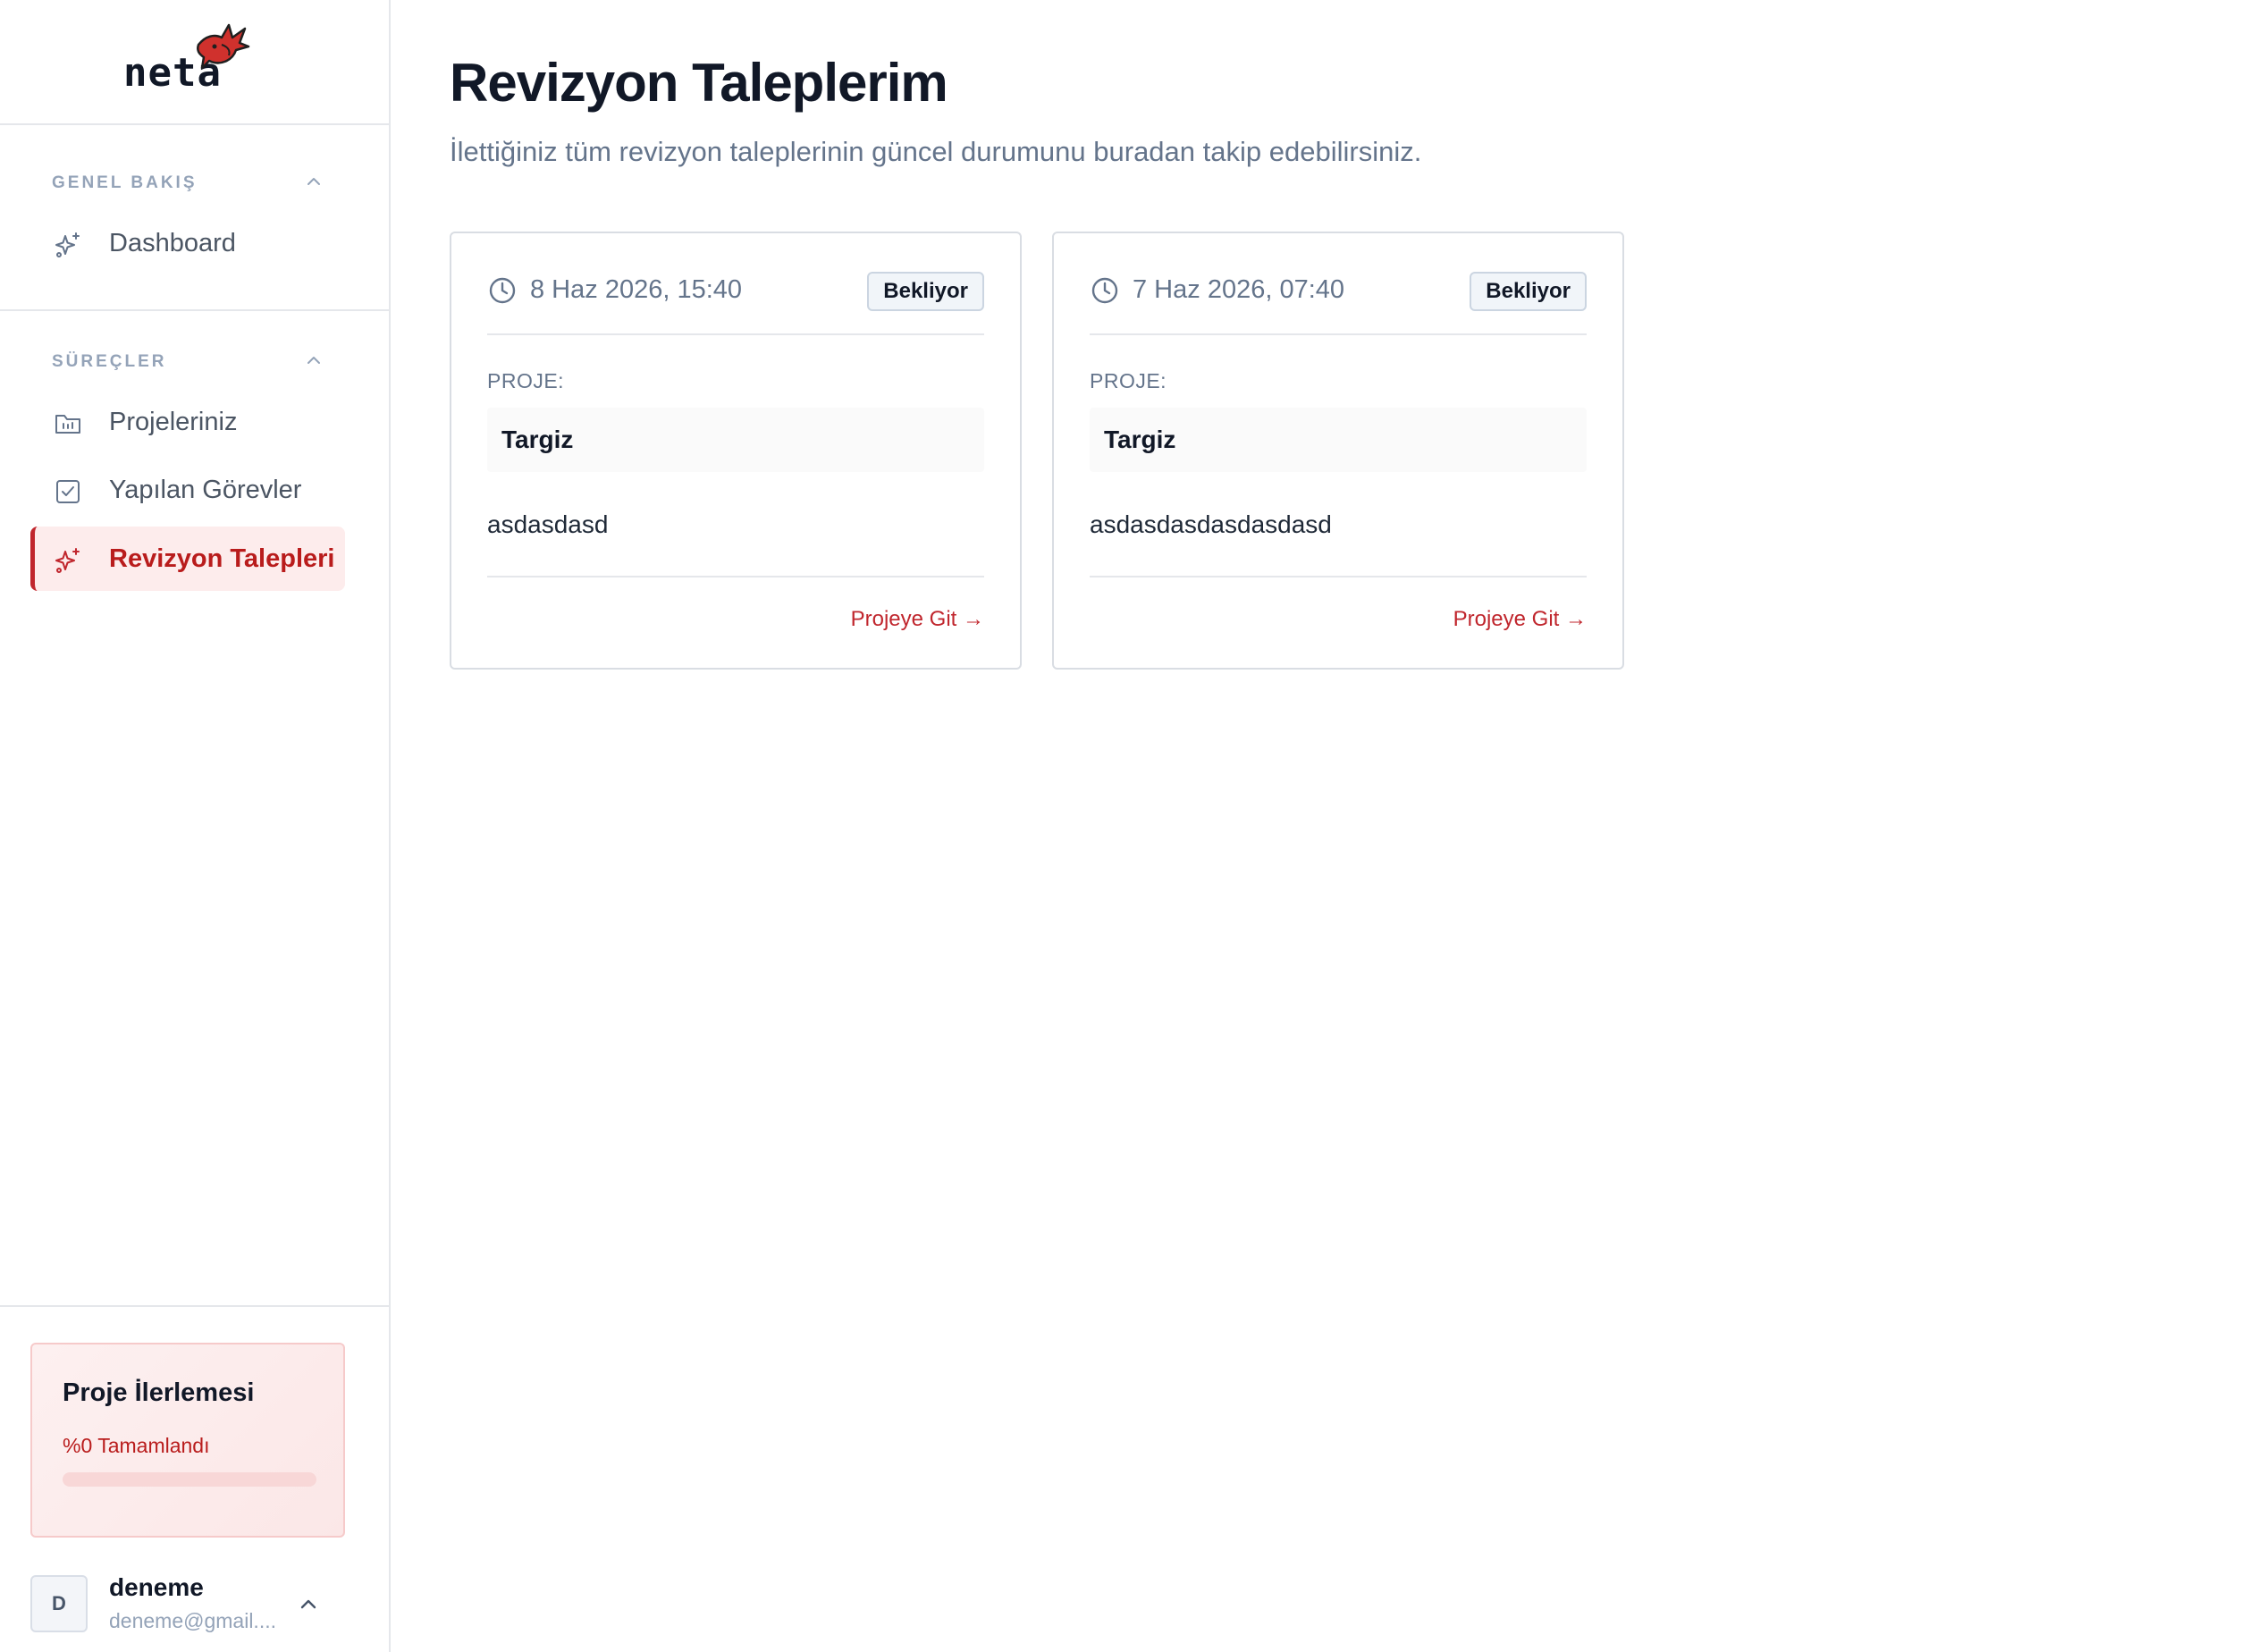 The width and height of the screenshot is (2249, 1652). Describe the element at coordinates (636, 289) in the screenshot. I see `card-date: 8 Haz 2026, 15:40` at that location.